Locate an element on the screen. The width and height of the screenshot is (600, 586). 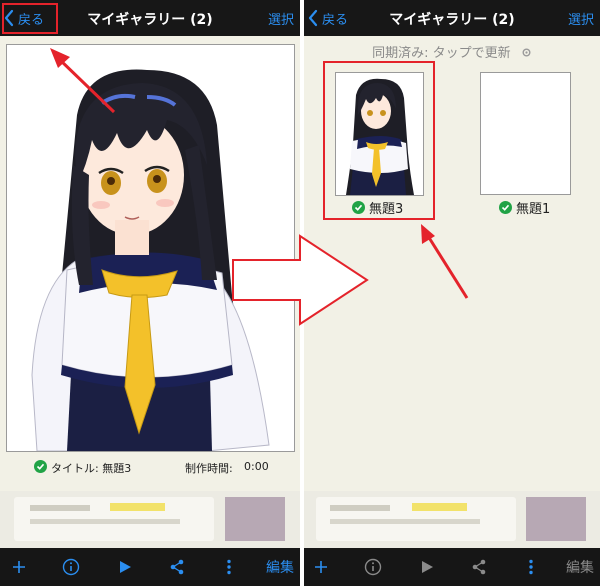
nav-bar: 戻る マイギャラリー (2) 選択 is located at coordinates (452, 18).